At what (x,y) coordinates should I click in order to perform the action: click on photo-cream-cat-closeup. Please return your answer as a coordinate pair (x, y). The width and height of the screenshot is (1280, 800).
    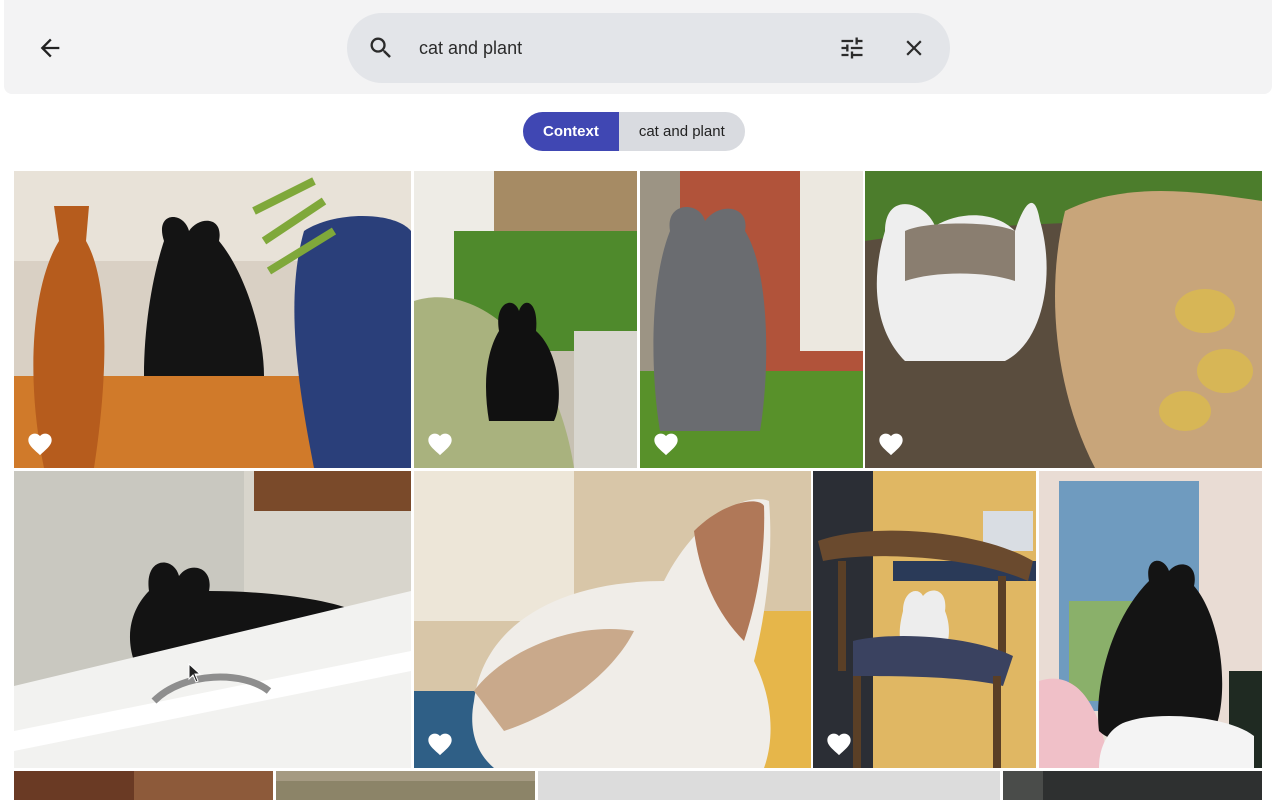
    Looking at the image, I should click on (612, 619).